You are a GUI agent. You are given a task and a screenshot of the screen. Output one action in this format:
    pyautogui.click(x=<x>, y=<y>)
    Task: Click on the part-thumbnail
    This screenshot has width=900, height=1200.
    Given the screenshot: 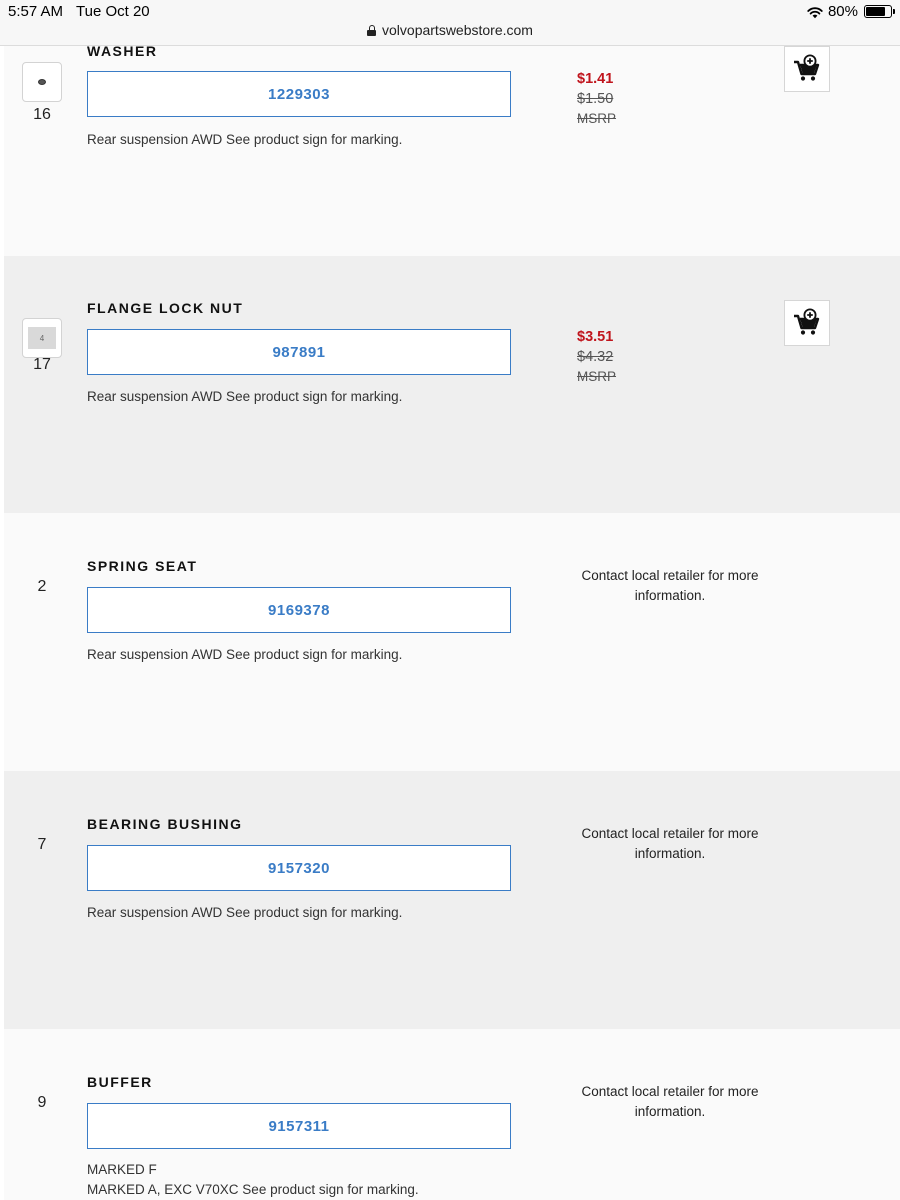 What is the action you would take?
    pyautogui.click(x=42, y=82)
    